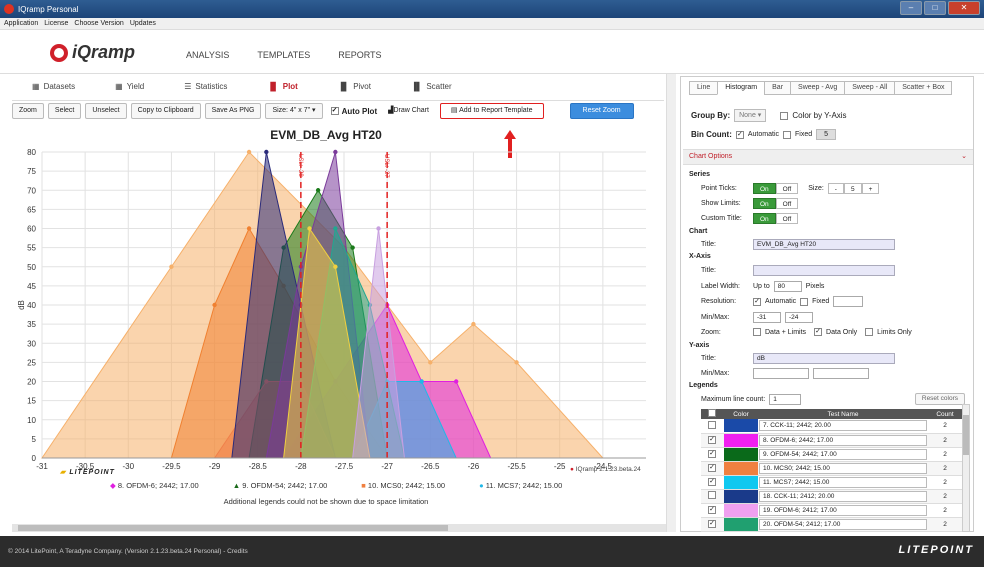  What do you see at coordinates (966, 468) in the screenshot?
I see `legend-table-scrollbar` at bounding box center [966, 468].